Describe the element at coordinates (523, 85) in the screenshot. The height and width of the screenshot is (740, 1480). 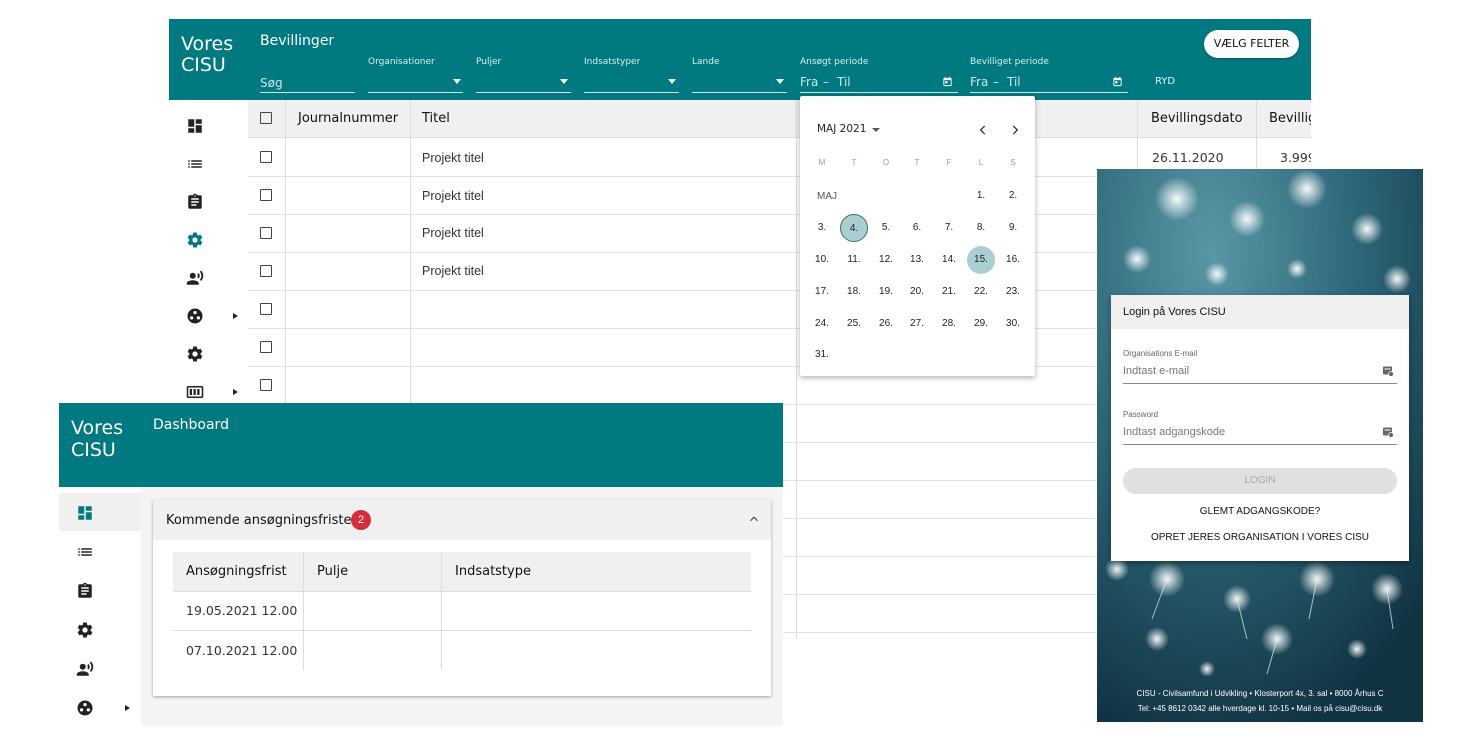
I see `filter-pools-select` at that location.